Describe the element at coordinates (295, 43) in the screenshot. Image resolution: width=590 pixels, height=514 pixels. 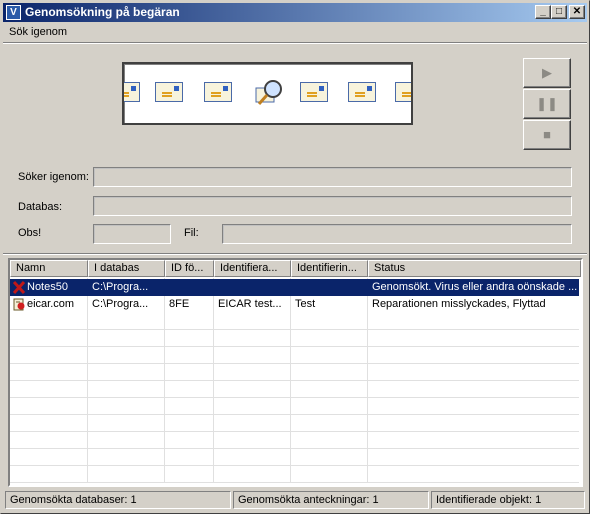
I see `menu-separator` at that location.